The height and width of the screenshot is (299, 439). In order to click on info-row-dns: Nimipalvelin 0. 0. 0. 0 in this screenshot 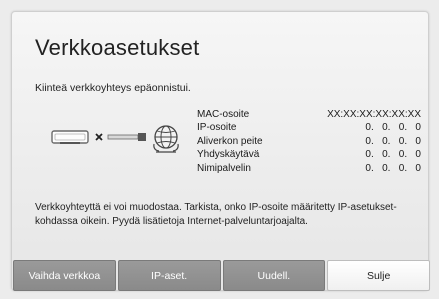, I will do `click(309, 168)`.